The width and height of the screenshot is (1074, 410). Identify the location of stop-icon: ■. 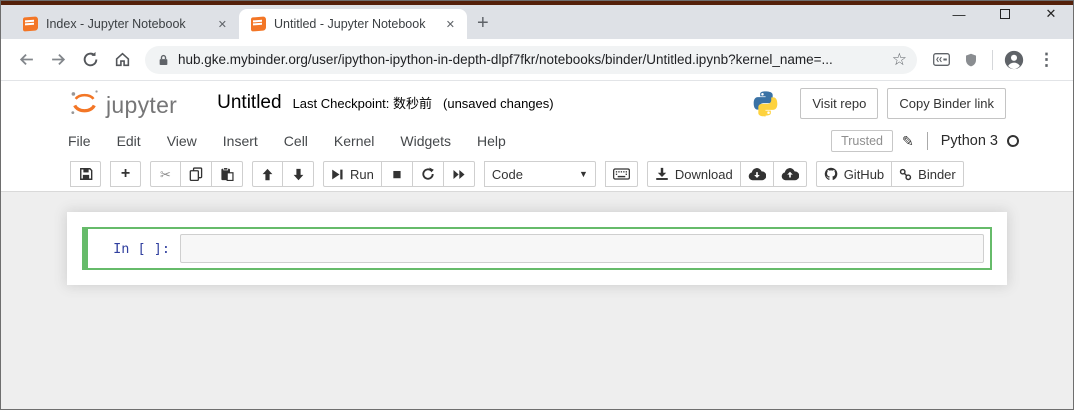
(397, 174).